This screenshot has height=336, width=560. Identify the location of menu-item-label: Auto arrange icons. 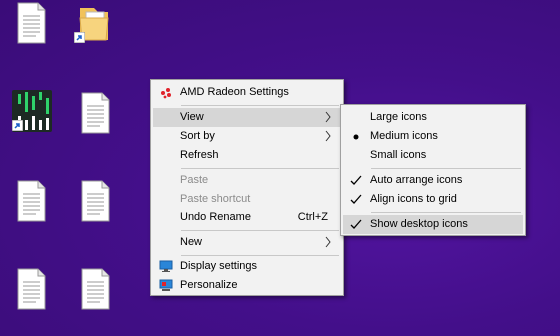
(416, 180).